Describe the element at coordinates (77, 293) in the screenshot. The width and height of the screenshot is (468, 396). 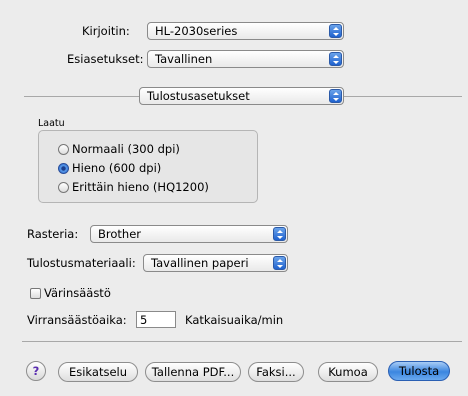
I see `toner-save-label: Värinsäästö` at that location.